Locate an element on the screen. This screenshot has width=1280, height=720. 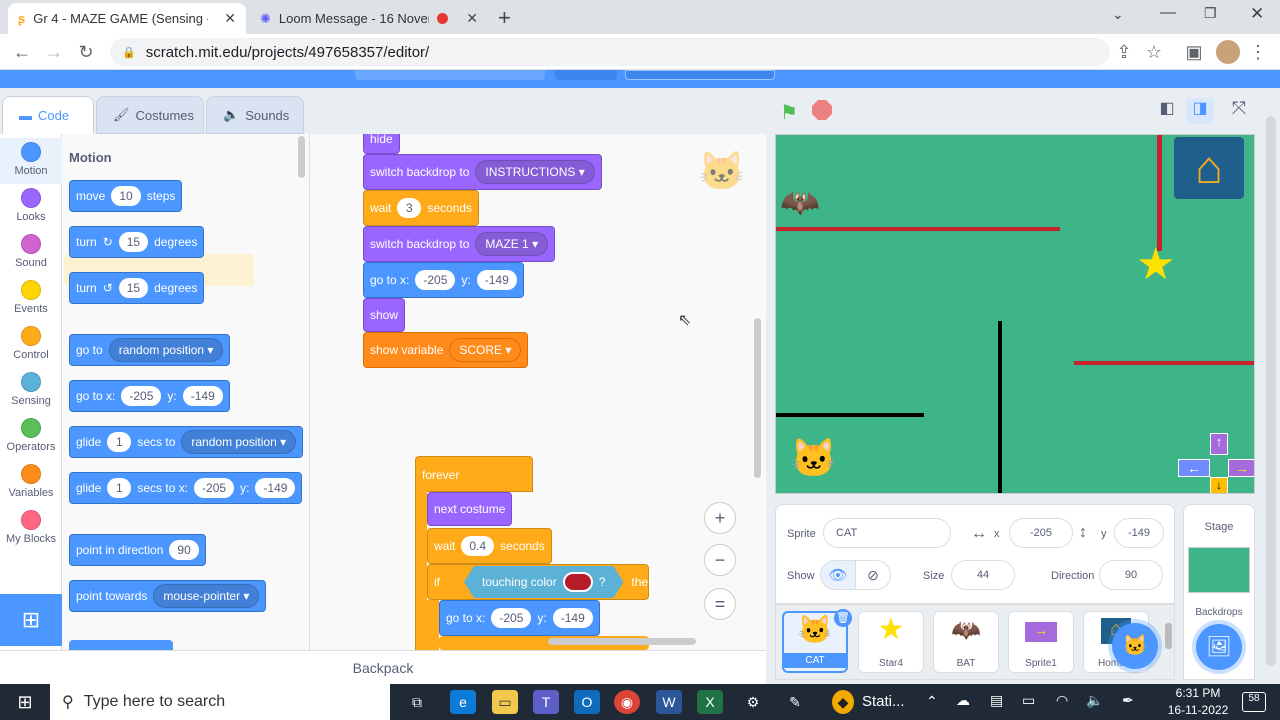
wait-block: wait 0.4 seconds is located at coordinates (489, 546).